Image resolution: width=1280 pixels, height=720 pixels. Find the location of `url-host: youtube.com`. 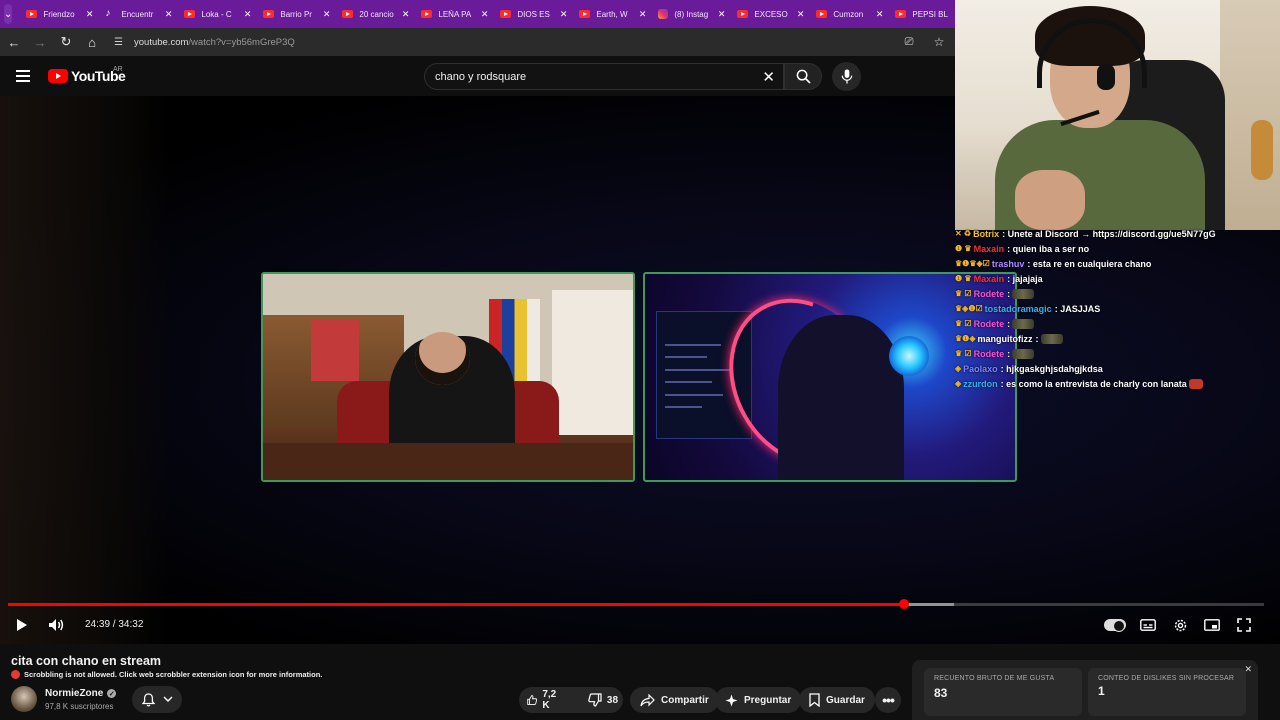

url-host: youtube.com is located at coordinates (161, 42).